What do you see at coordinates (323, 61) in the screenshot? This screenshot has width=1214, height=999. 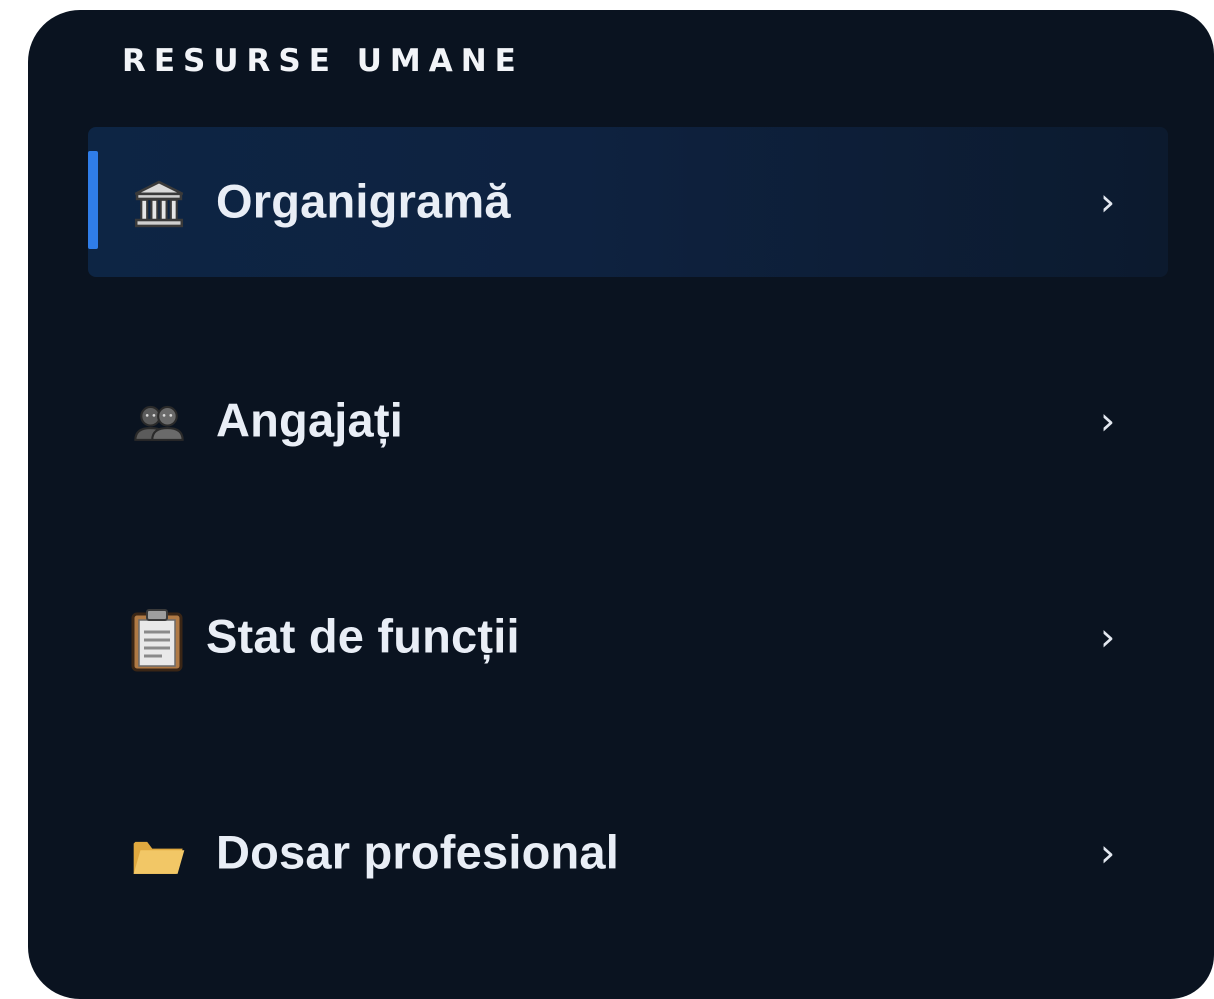 I see `section-title: RESURSE UMANE` at bounding box center [323, 61].